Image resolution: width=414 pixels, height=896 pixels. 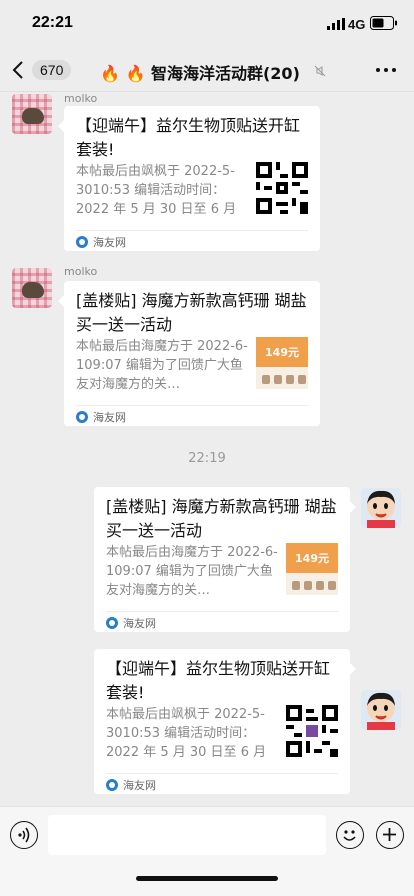 What do you see at coordinates (52, 70) in the screenshot?
I see `unread-count-badge: 670` at bounding box center [52, 70].